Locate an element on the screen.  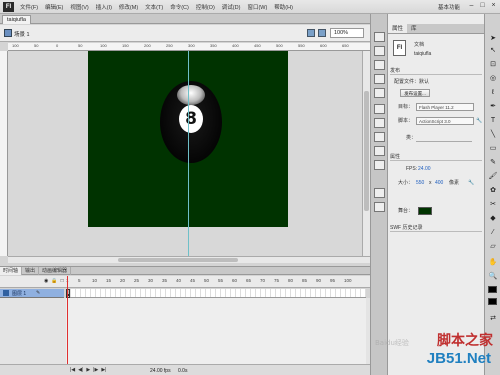
zoom-select: 100% is located at coordinates (347, 33).